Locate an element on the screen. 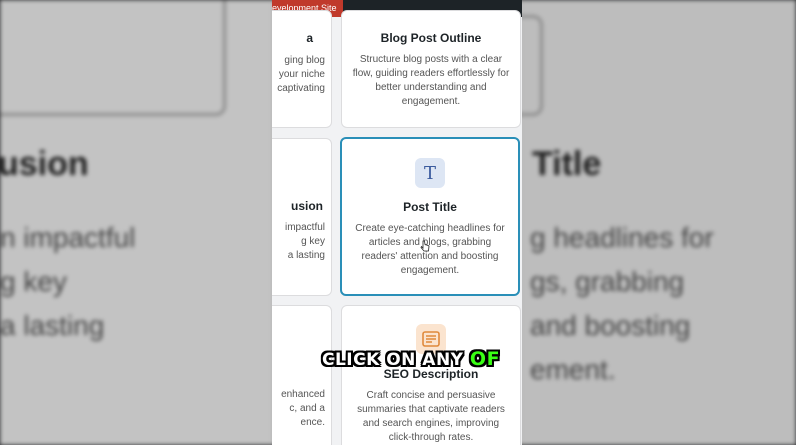 This screenshot has width=796, height=445. card-title: Post Title is located at coordinates (430, 207).